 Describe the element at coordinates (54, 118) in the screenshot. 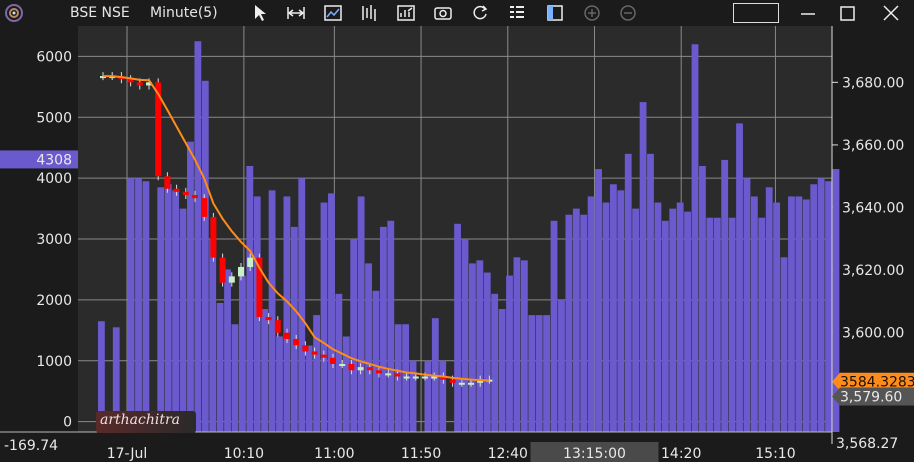

I see `left-tick-label: 5000` at that location.